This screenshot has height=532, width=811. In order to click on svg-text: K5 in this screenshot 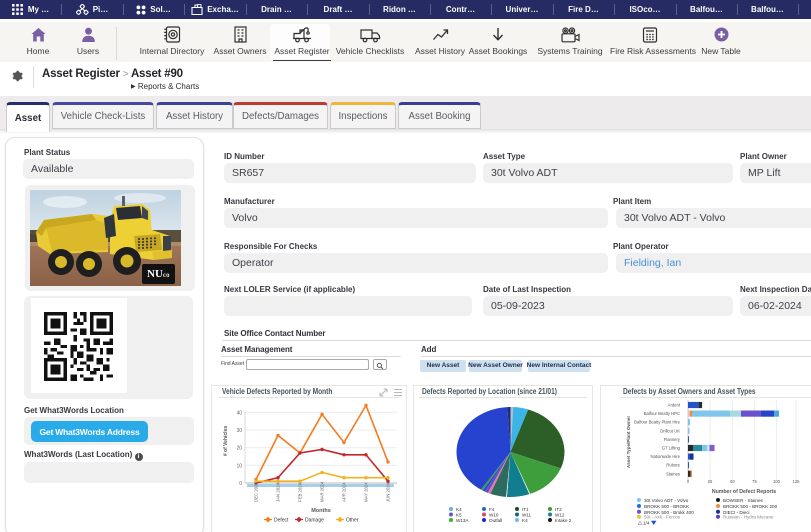, I will do `click(459, 515)`.